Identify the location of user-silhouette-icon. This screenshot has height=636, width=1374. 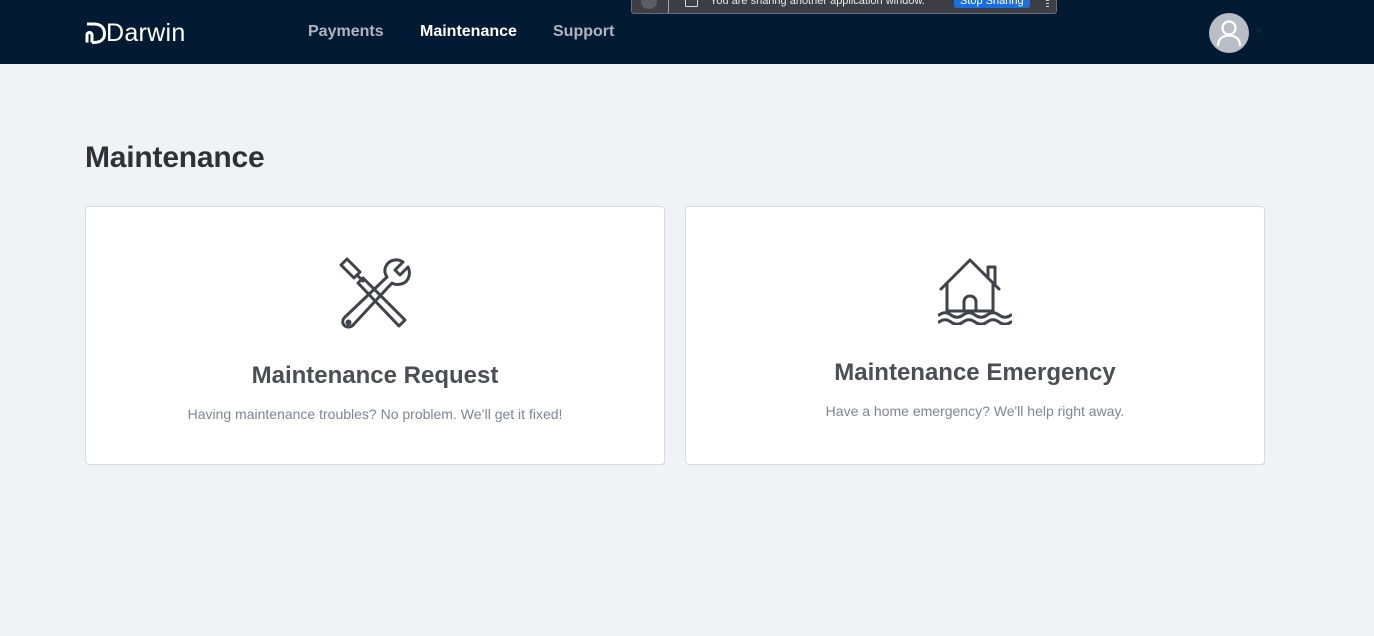
(1229, 33).